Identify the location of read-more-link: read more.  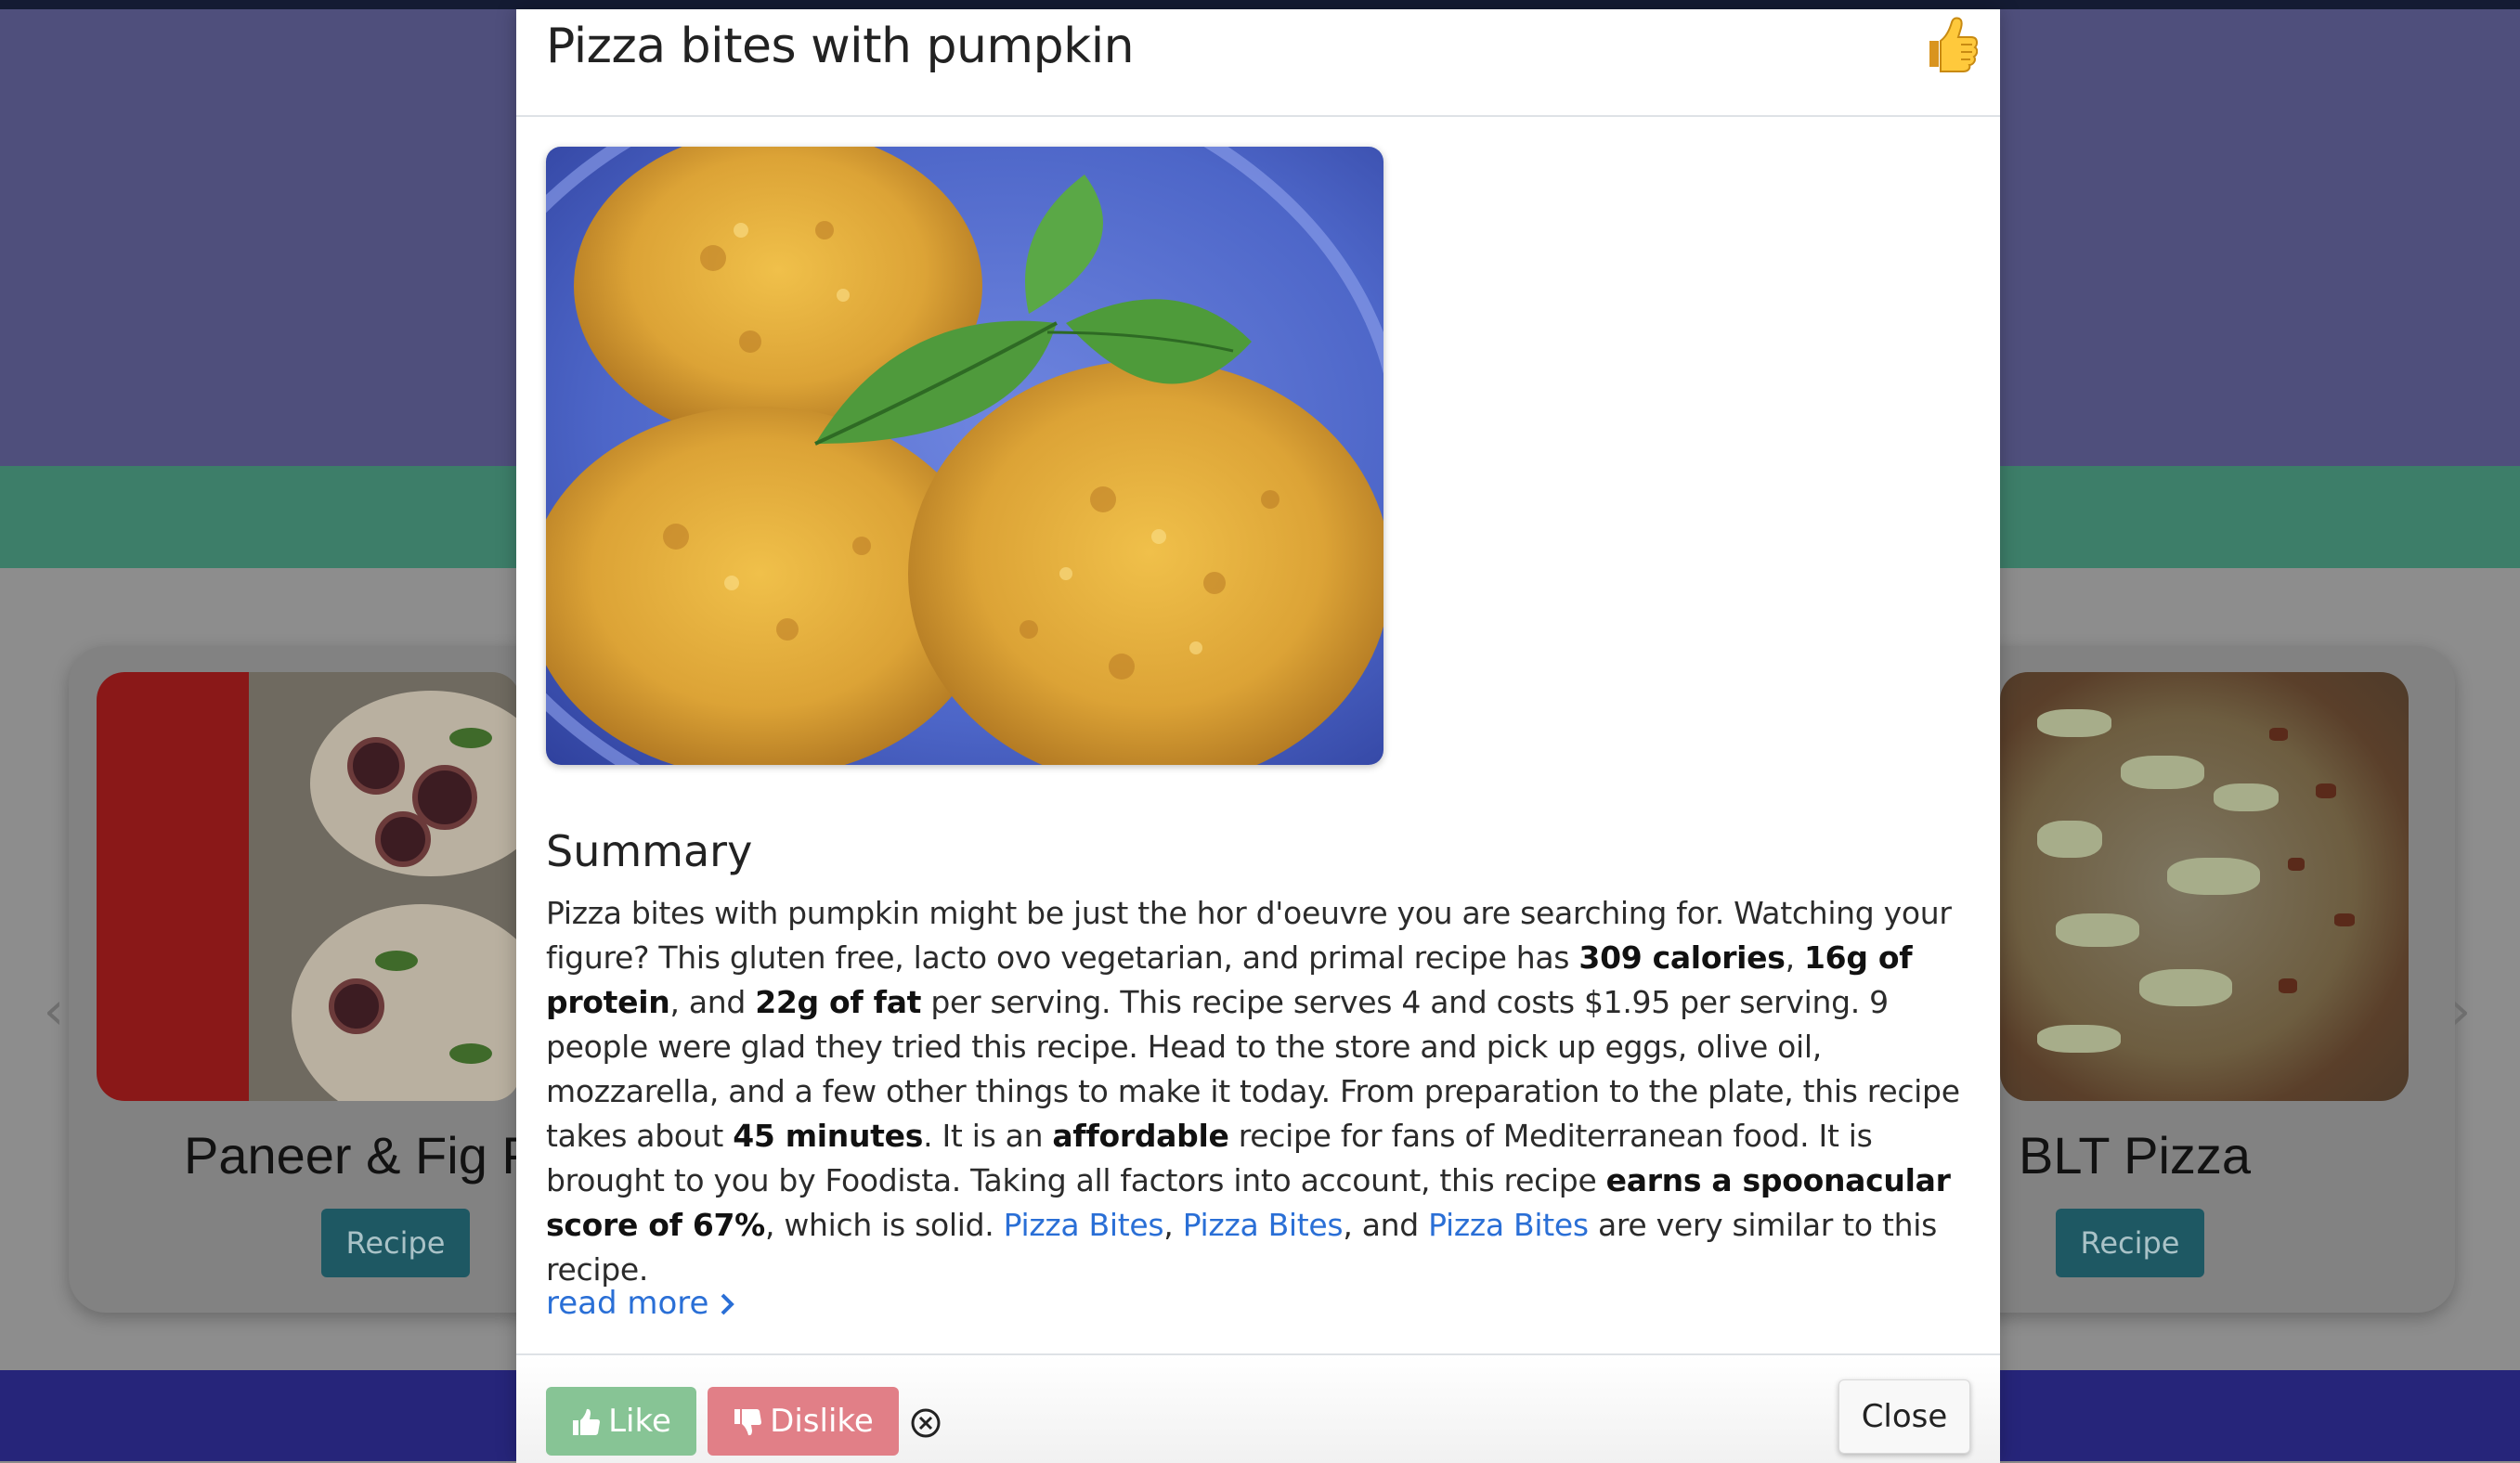
(640, 1303).